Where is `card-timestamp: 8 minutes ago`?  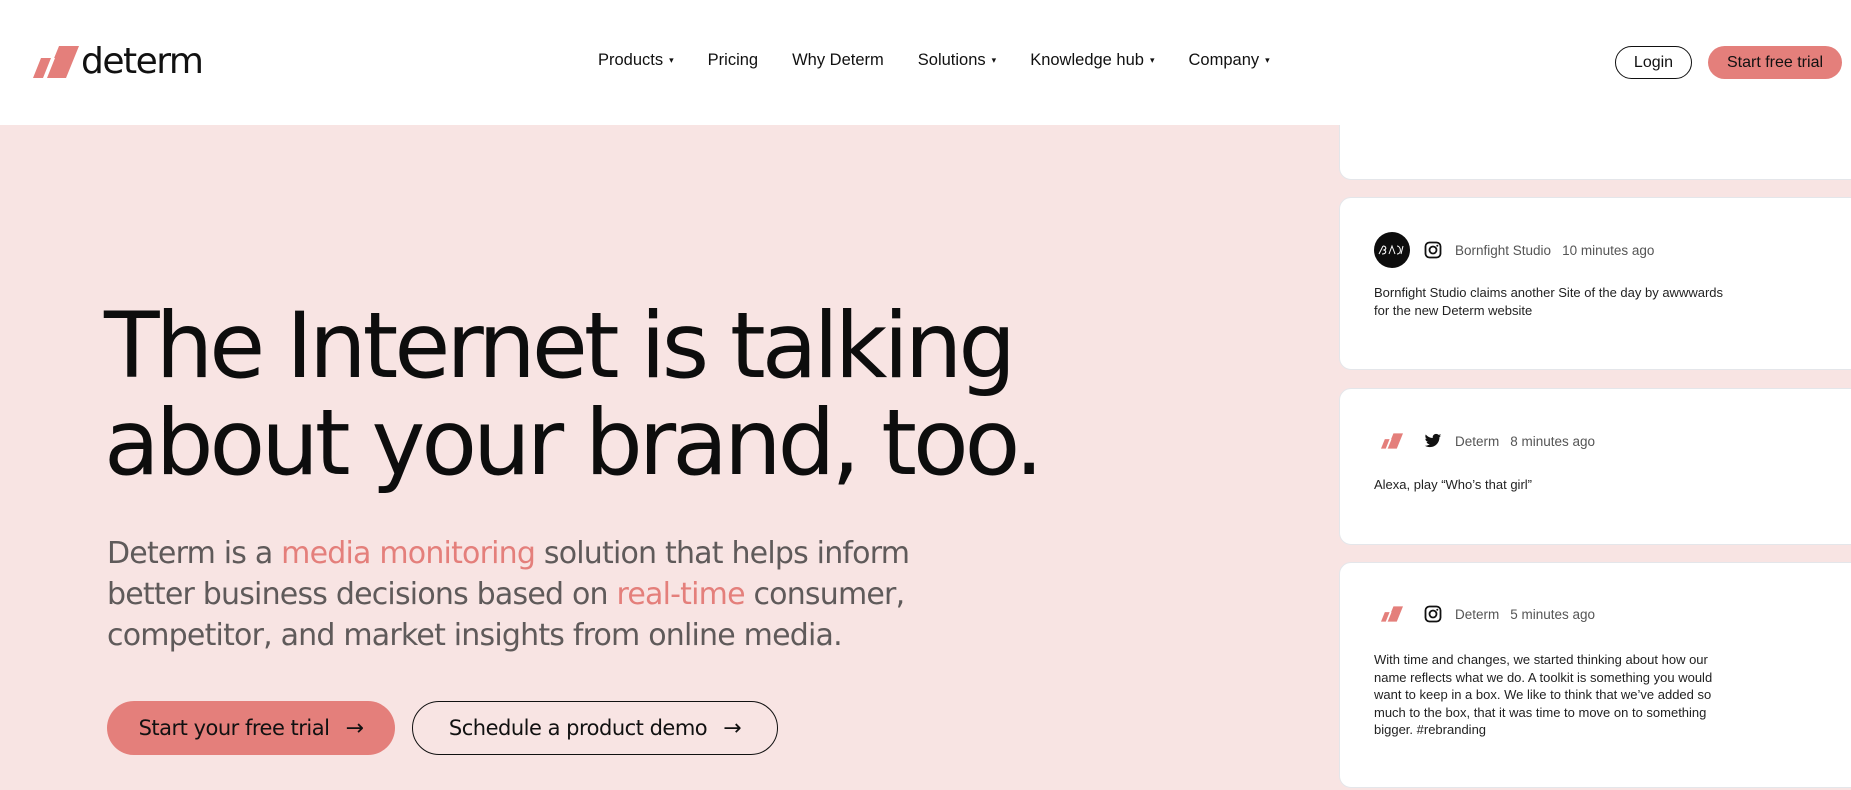
card-timestamp: 8 minutes ago is located at coordinates (1553, 441).